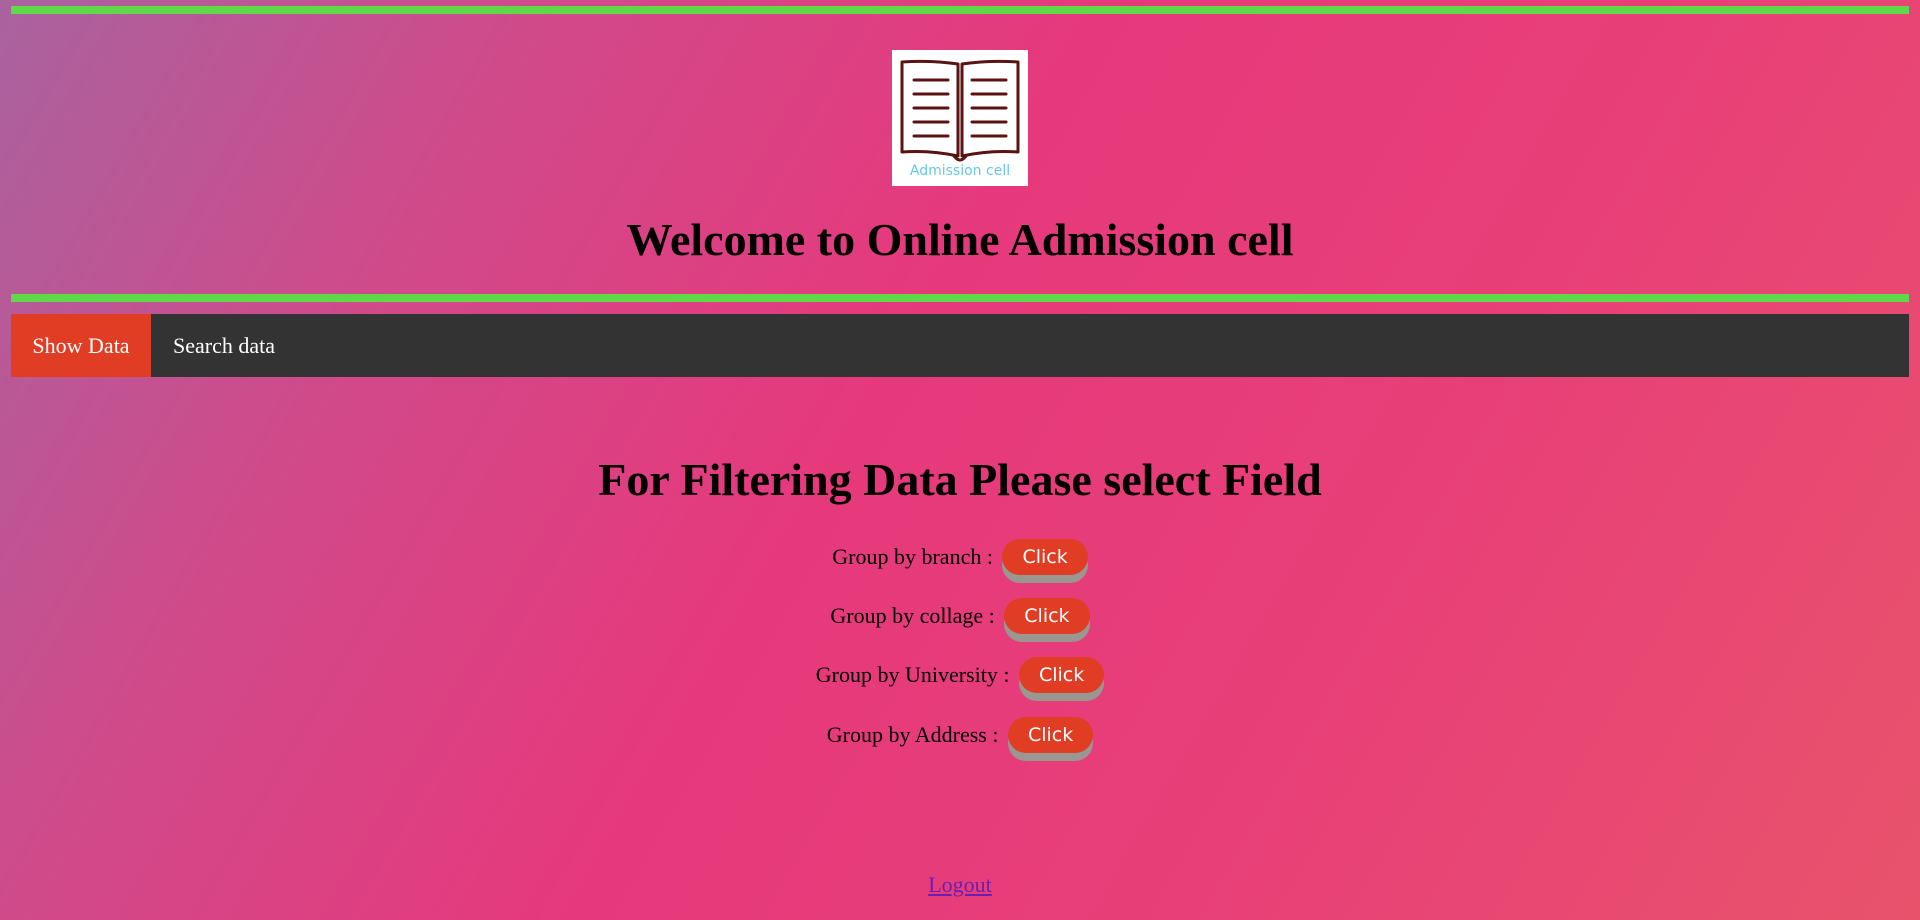  I want to click on filter-row-university: Group by University : Click, so click(960, 673).